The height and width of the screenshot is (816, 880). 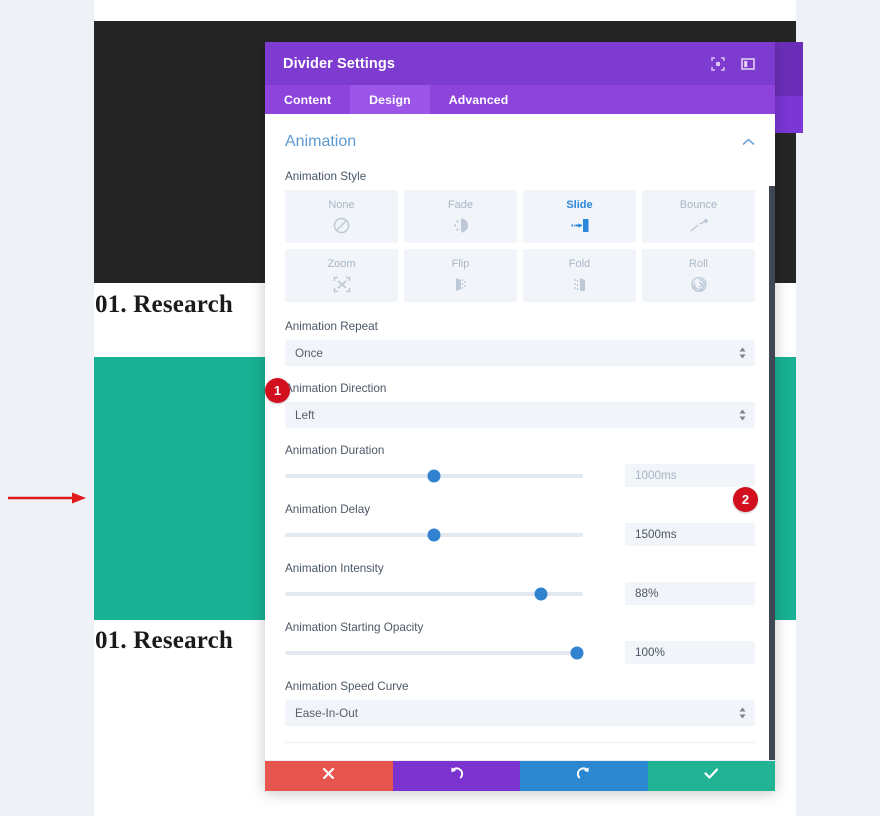 What do you see at coordinates (331, 326) in the screenshot?
I see `animation-repeat-label: Animation Repeat` at bounding box center [331, 326].